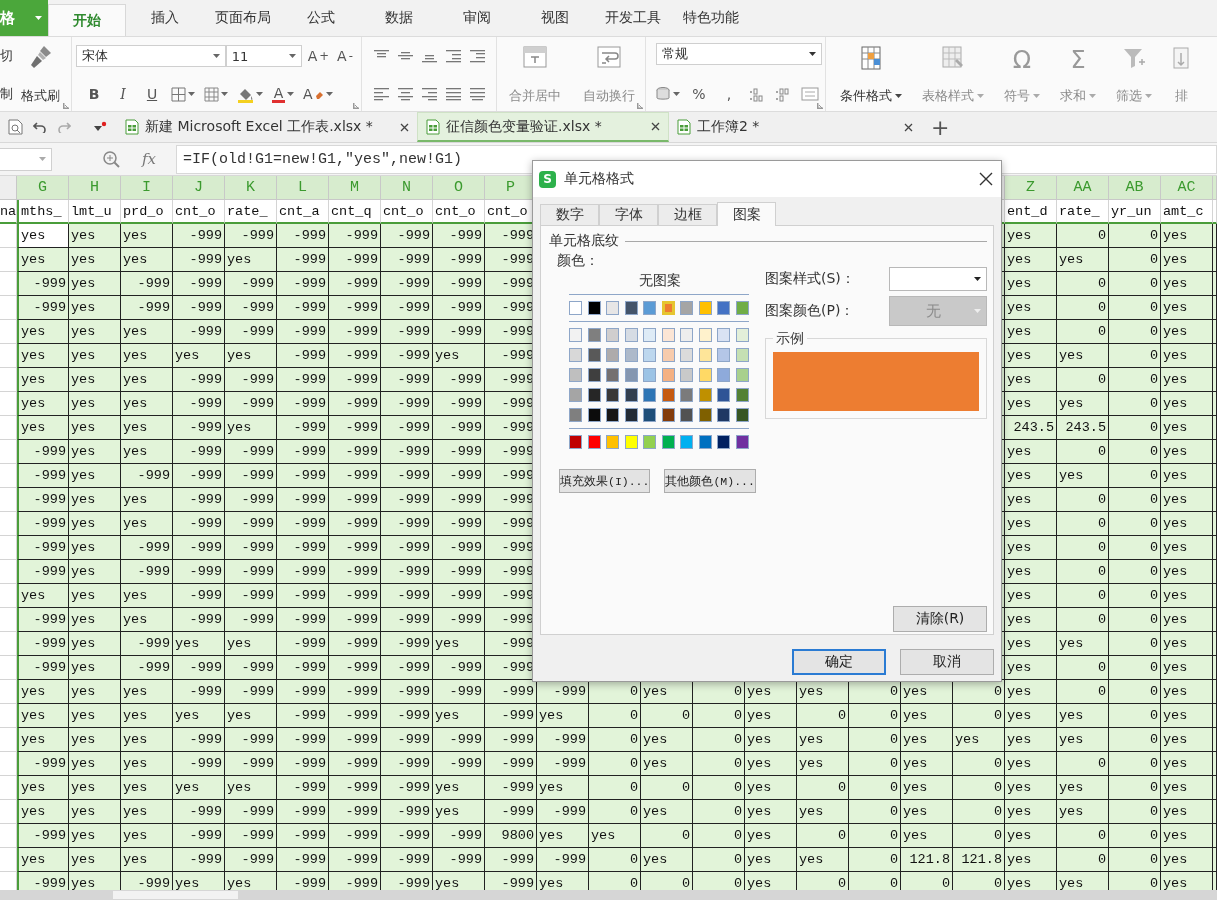 Image resolution: width=1217 pixels, height=900 pixels. I want to click on symbol-icon: Ω, so click(1022, 60).